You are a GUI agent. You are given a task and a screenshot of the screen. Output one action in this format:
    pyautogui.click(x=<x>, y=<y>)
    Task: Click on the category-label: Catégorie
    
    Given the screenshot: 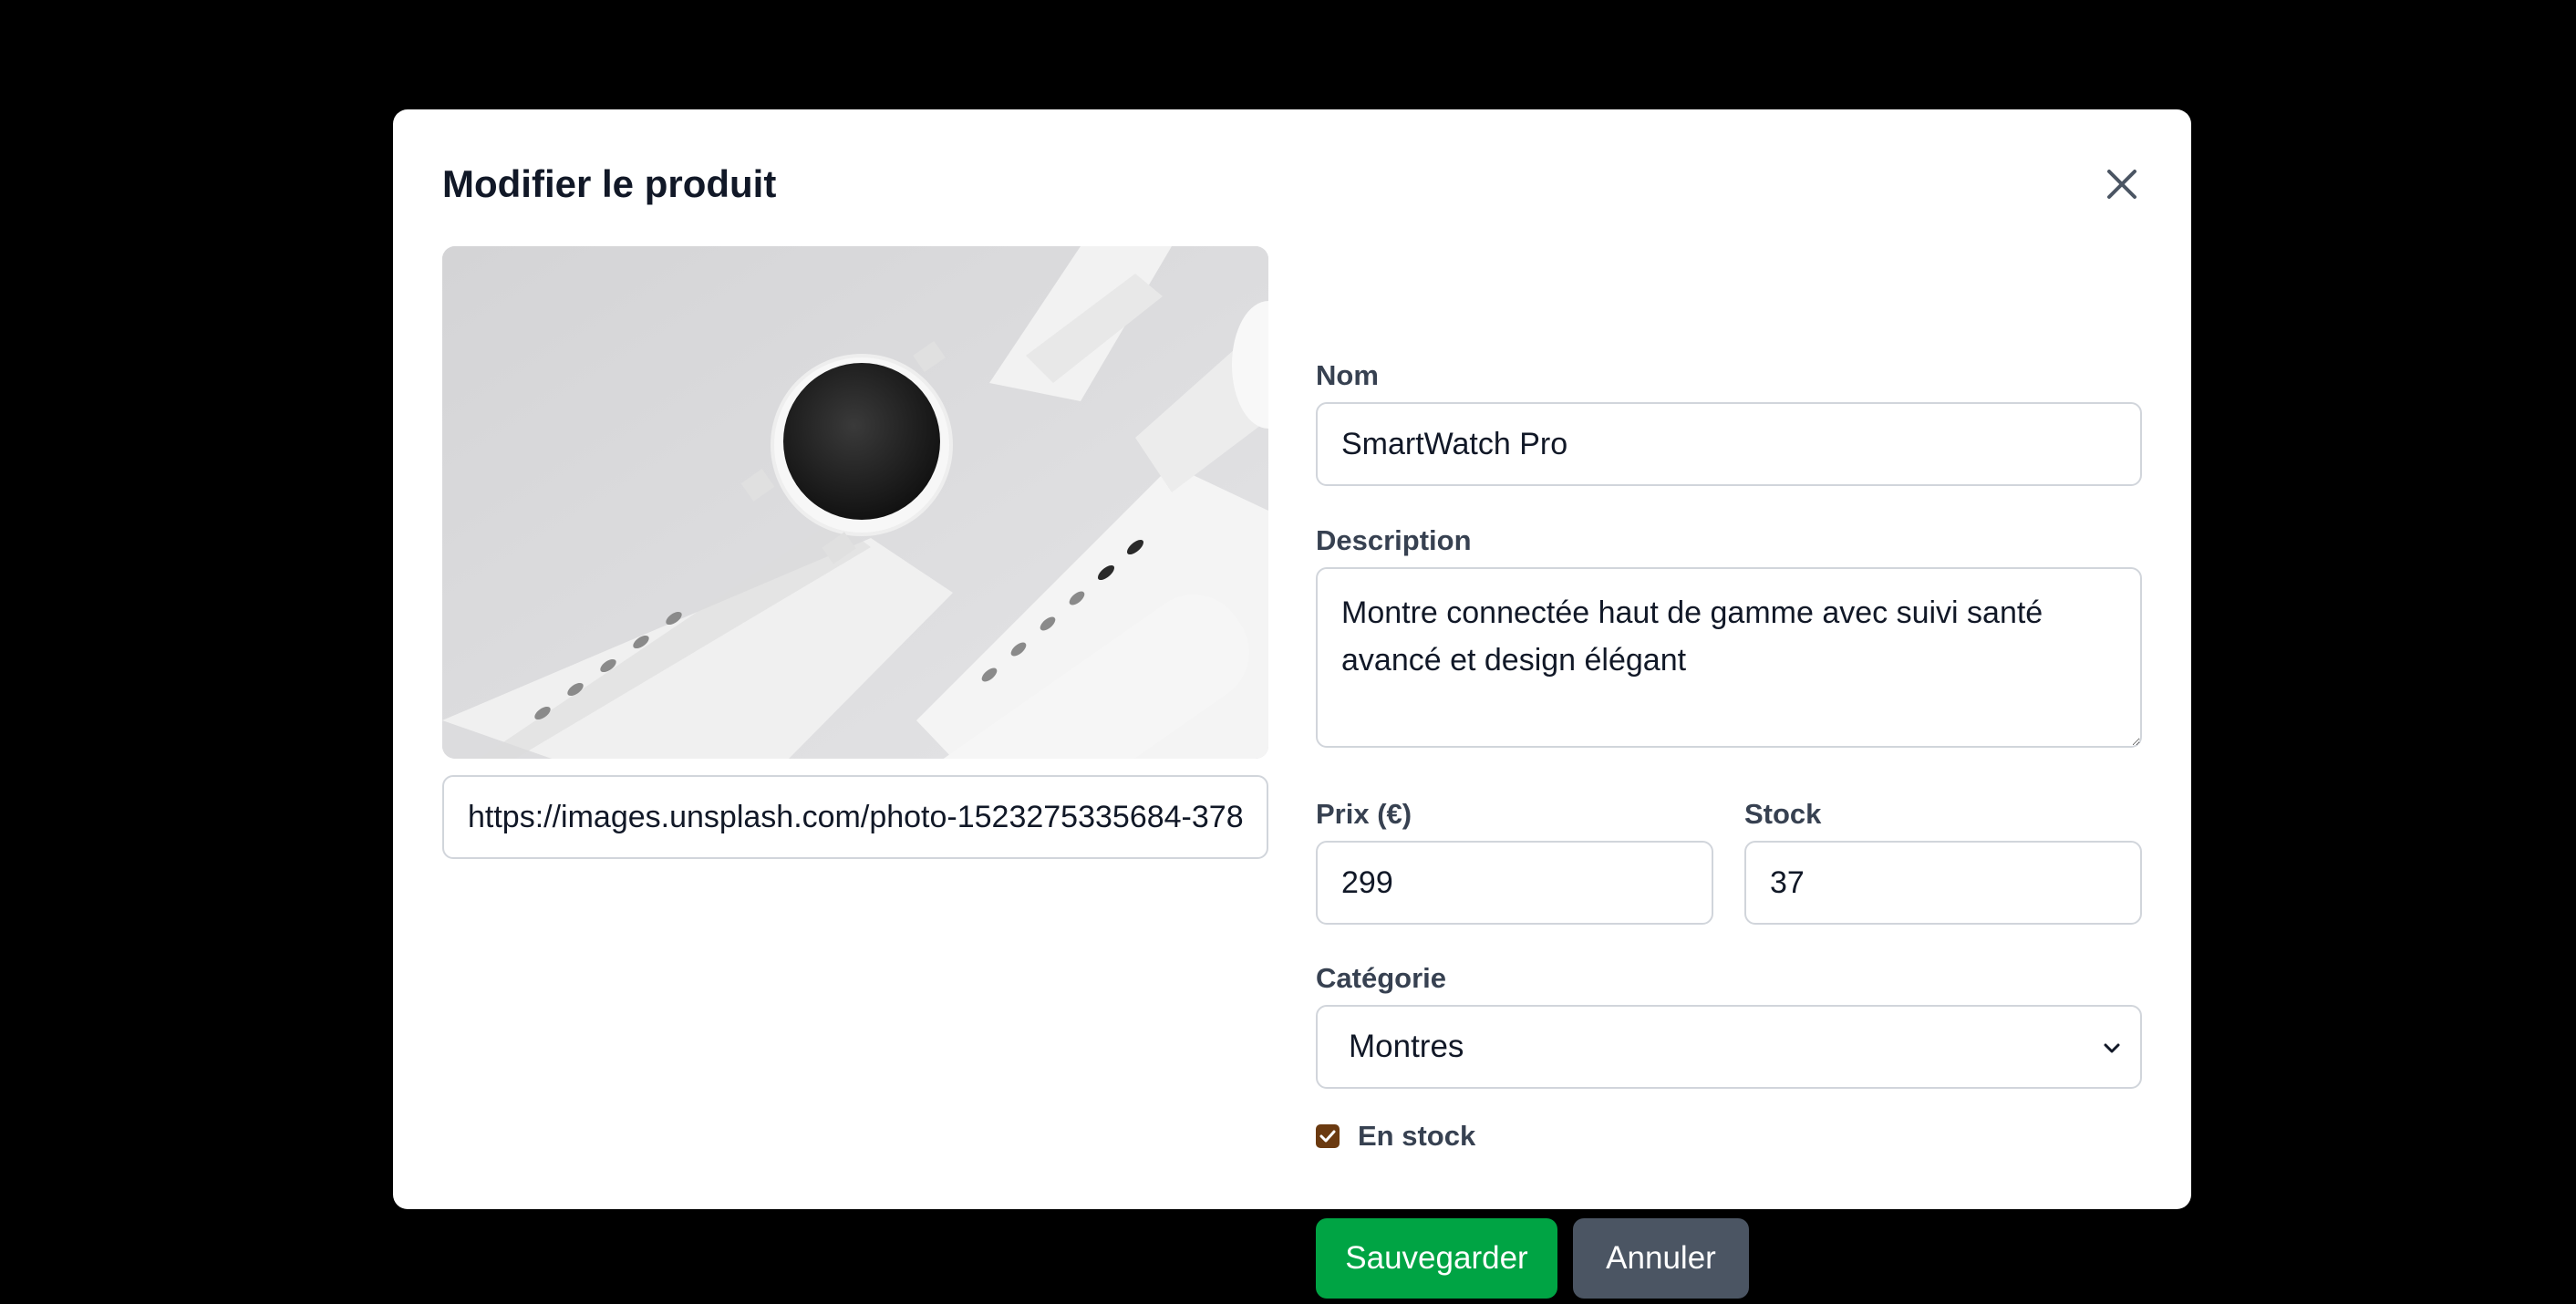 What is the action you would take?
    pyautogui.click(x=1381, y=978)
    